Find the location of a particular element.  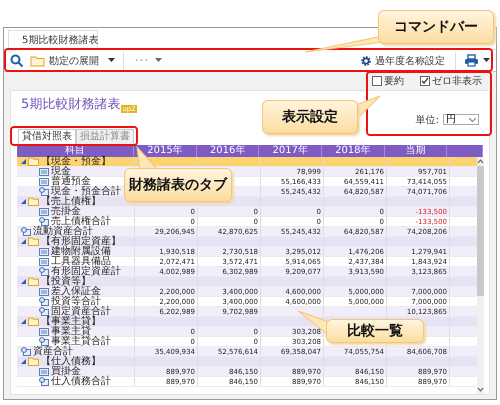

account-name: 【仕入債務】 is located at coordinates (71, 361).